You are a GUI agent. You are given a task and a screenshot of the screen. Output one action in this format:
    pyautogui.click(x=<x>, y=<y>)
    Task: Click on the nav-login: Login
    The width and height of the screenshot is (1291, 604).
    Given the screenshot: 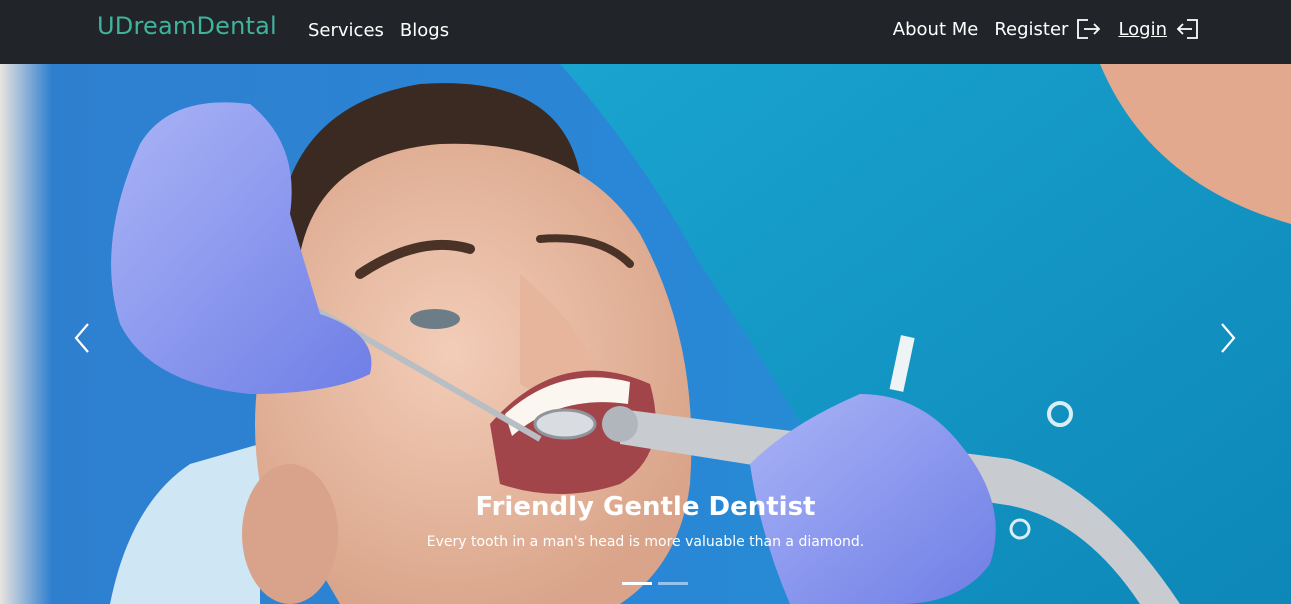 What is the action you would take?
    pyautogui.click(x=1158, y=29)
    